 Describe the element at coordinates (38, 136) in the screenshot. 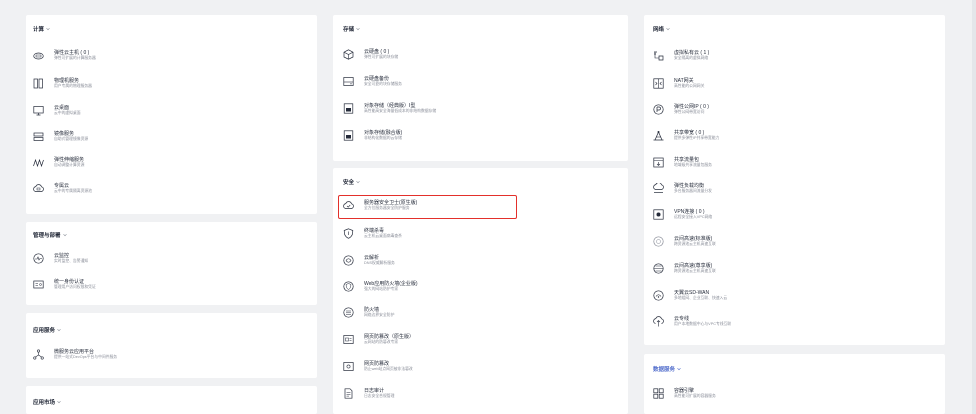

I see `image-service-icon` at that location.